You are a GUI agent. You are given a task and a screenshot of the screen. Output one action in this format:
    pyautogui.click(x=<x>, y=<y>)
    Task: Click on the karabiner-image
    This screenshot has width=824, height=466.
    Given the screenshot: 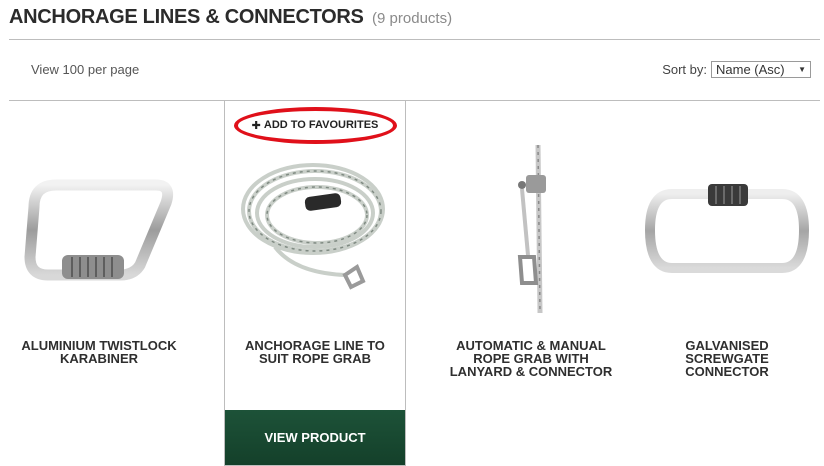 What is the action you would take?
    pyautogui.click(x=99, y=230)
    